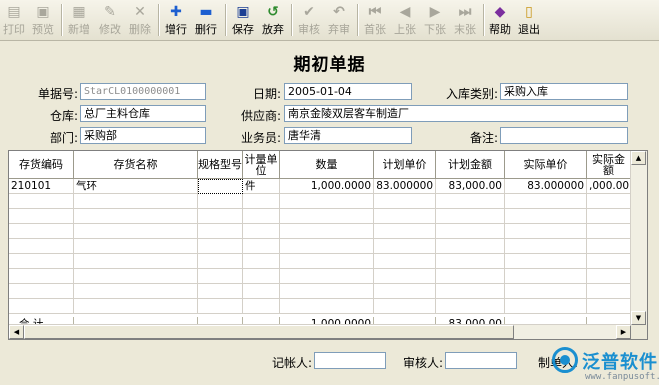  What do you see at coordinates (470, 165) in the screenshot?
I see `column-header: 计划金额` at bounding box center [470, 165].